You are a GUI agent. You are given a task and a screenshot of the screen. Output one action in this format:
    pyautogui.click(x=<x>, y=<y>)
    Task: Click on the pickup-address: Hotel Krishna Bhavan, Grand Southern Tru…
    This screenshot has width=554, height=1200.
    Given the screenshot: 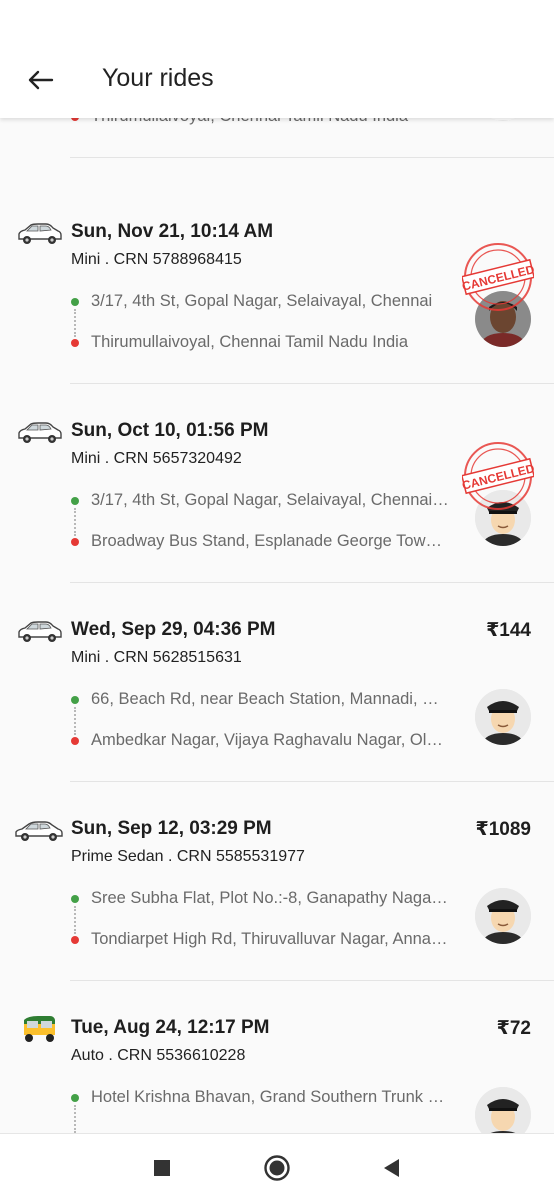 What is the action you would take?
    pyautogui.click(x=271, y=1097)
    